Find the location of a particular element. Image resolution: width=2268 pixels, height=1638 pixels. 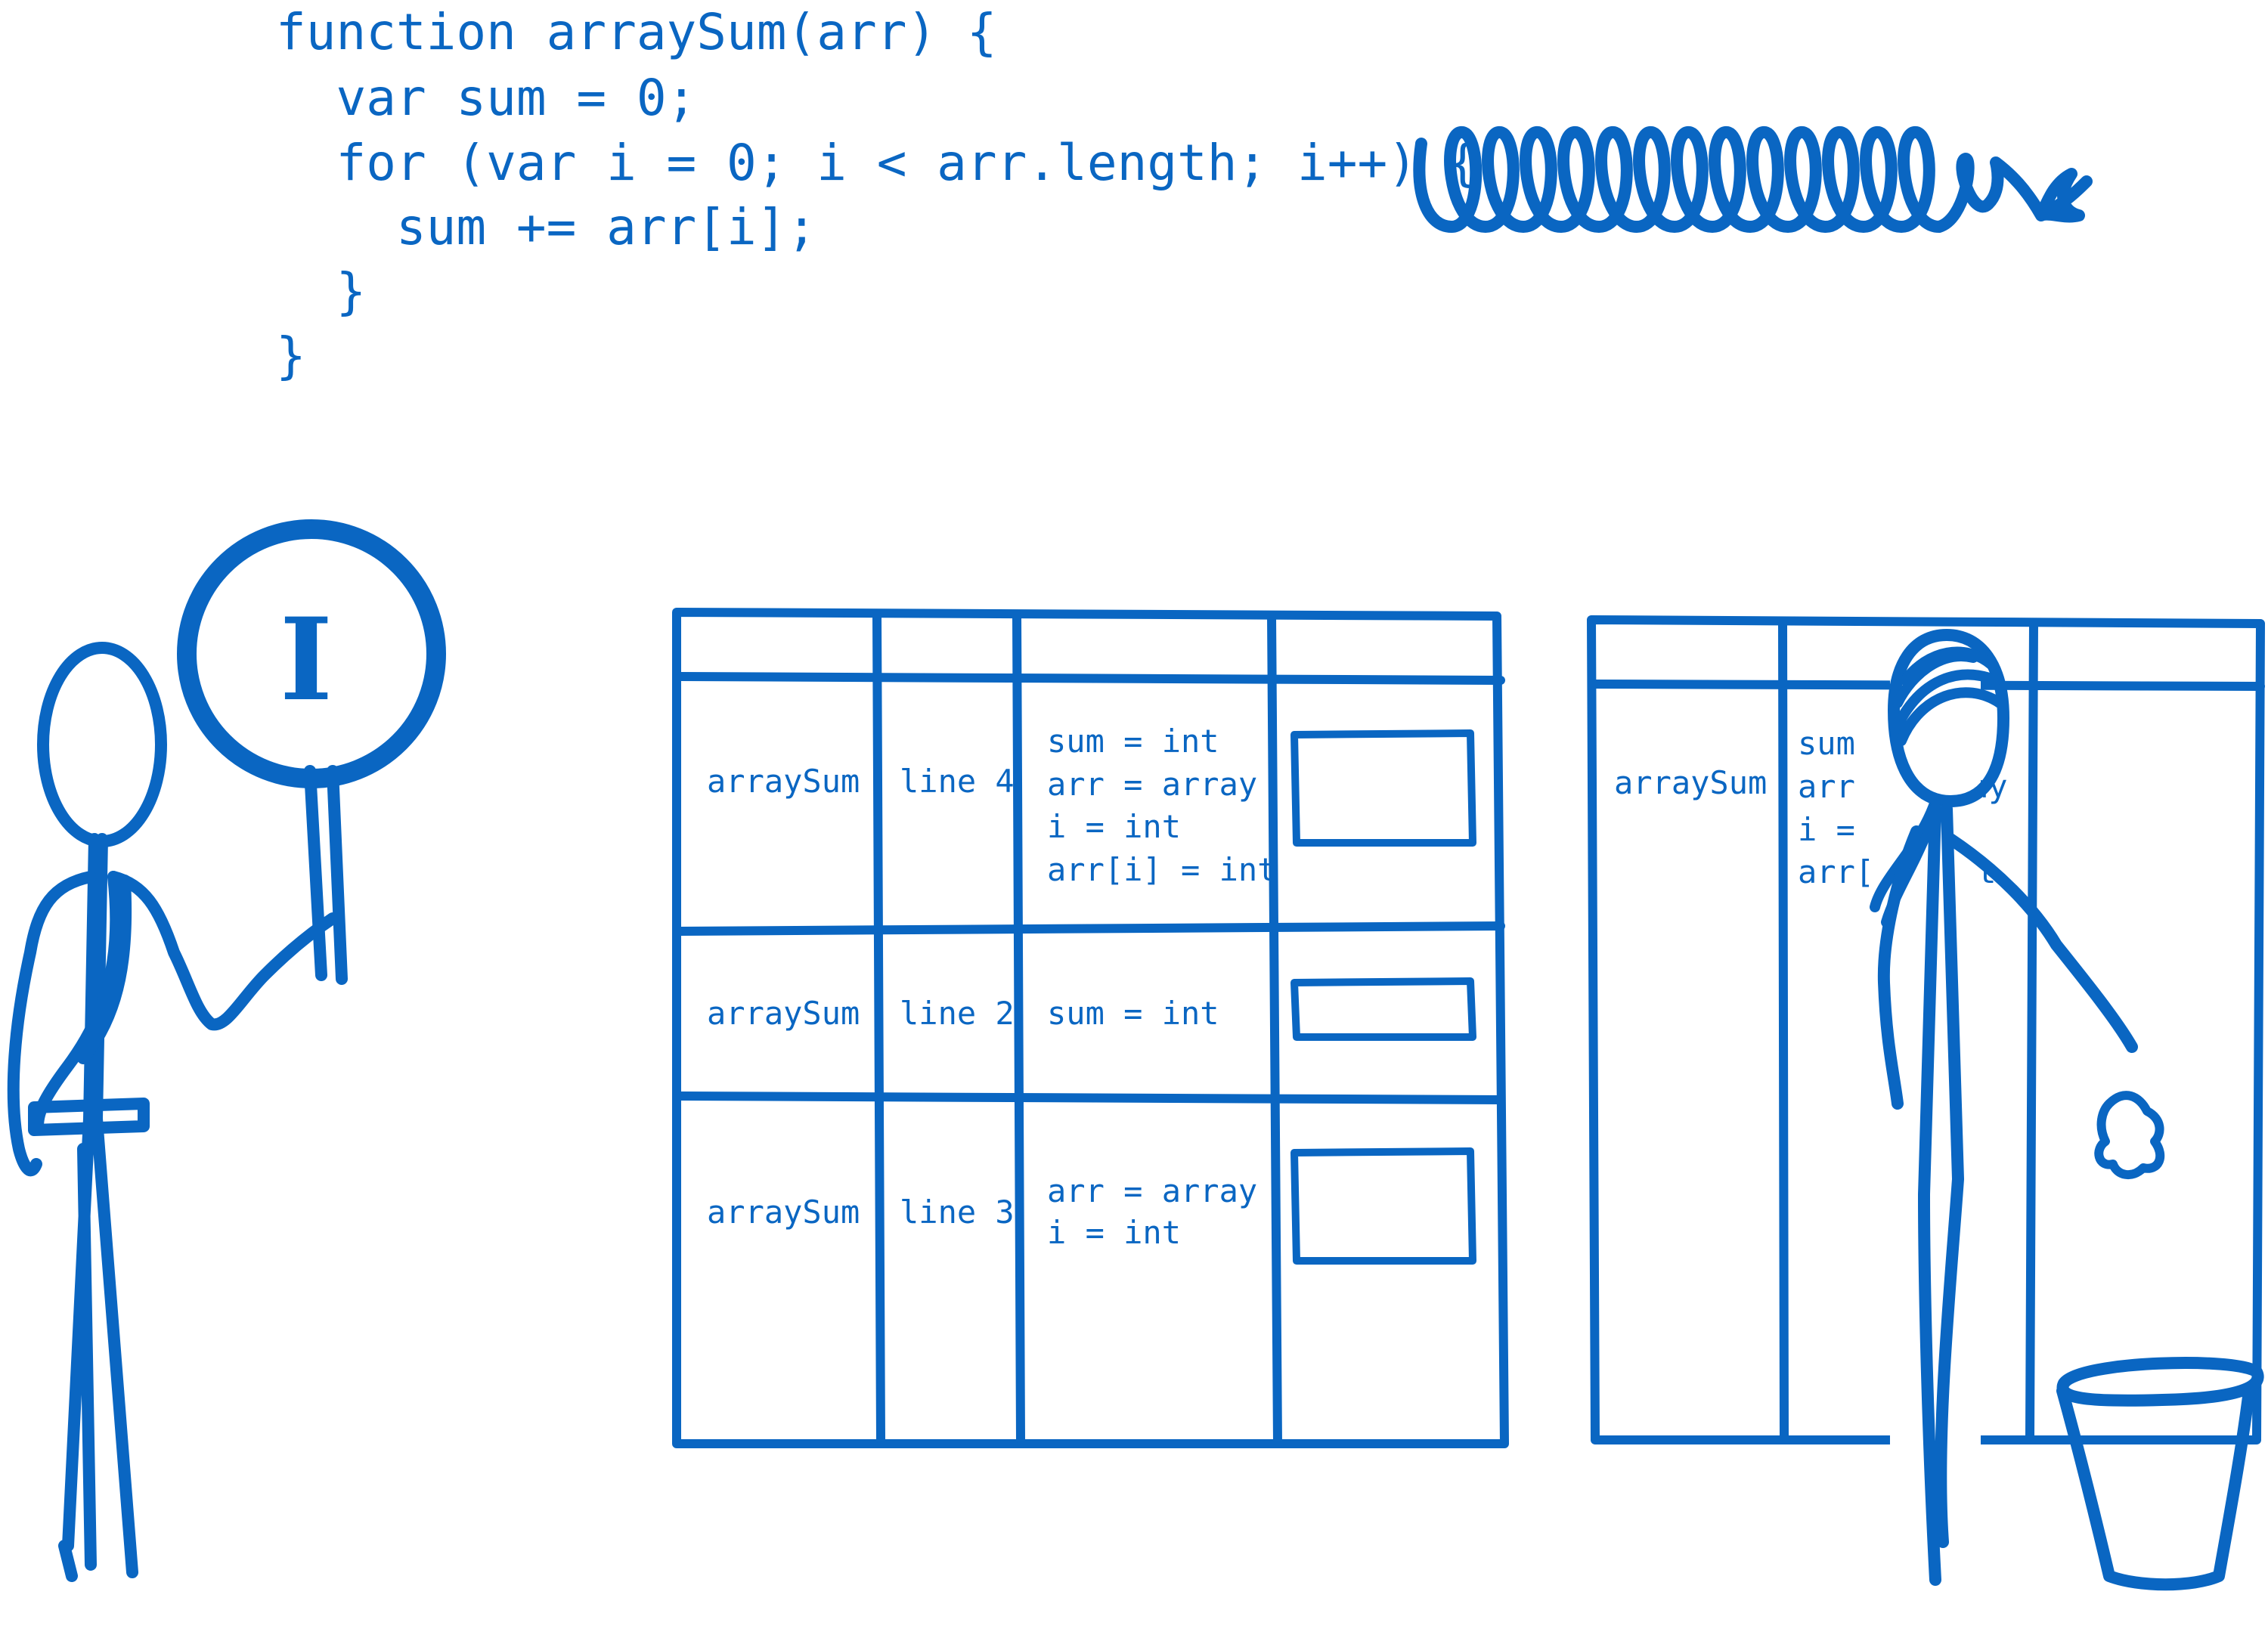

cell-line: line 3 is located at coordinates (957, 1212).